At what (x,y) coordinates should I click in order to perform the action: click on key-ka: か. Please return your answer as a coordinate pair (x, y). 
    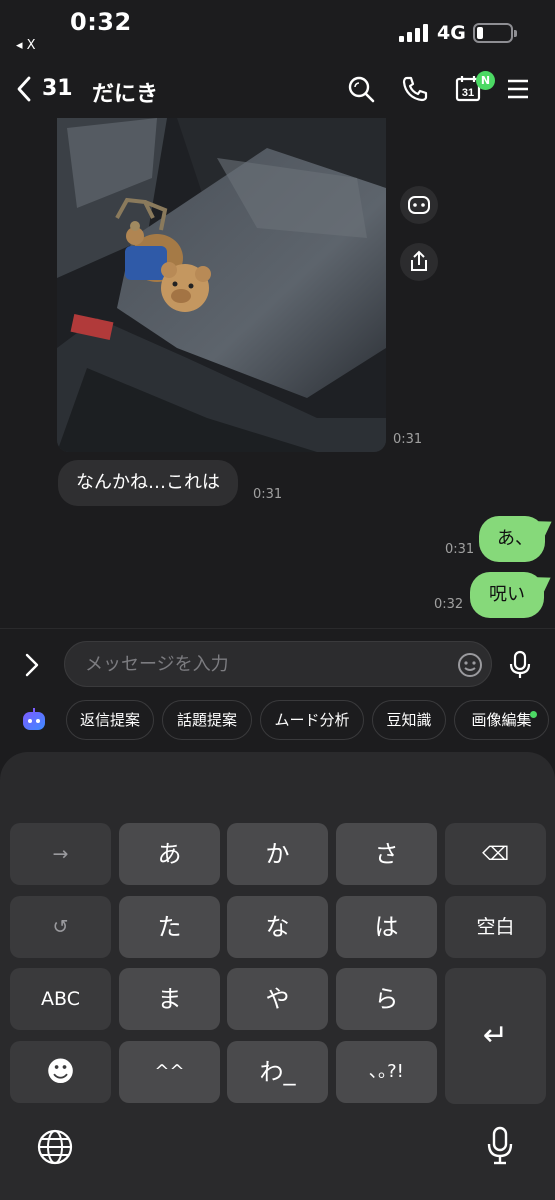
    Looking at the image, I should click on (277, 854).